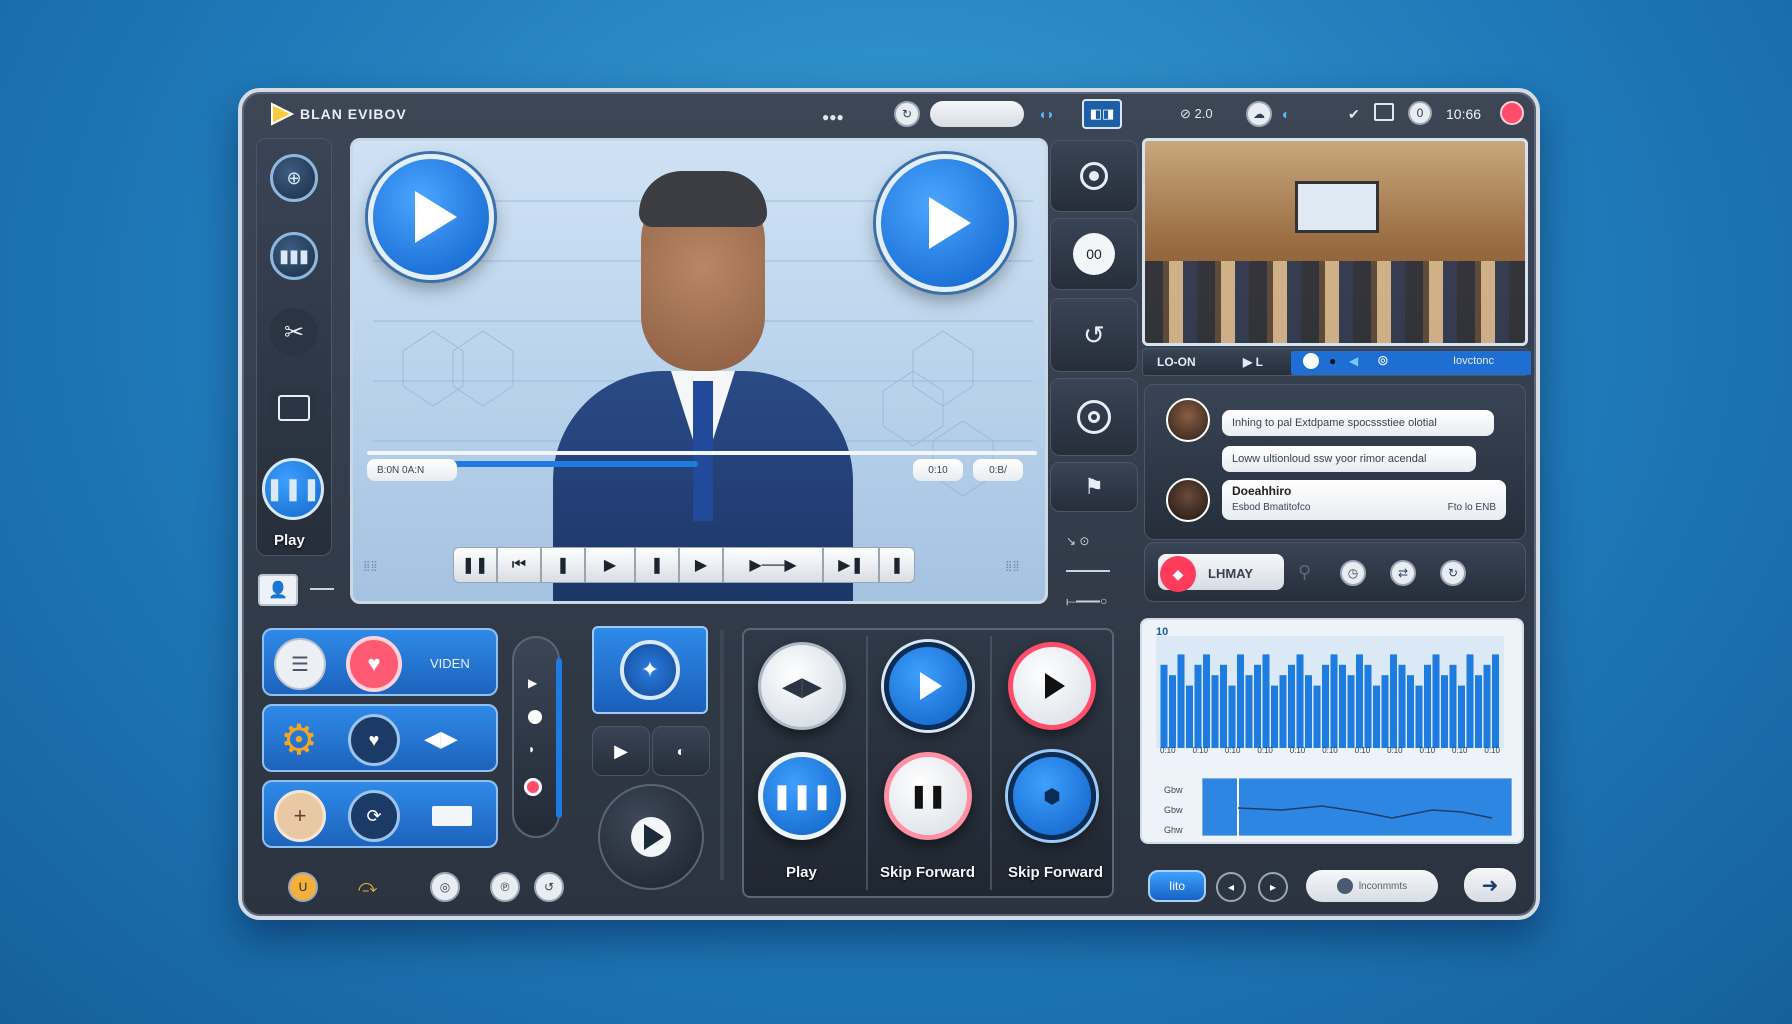  I want to click on replay-icon: ↻, so click(1453, 573).